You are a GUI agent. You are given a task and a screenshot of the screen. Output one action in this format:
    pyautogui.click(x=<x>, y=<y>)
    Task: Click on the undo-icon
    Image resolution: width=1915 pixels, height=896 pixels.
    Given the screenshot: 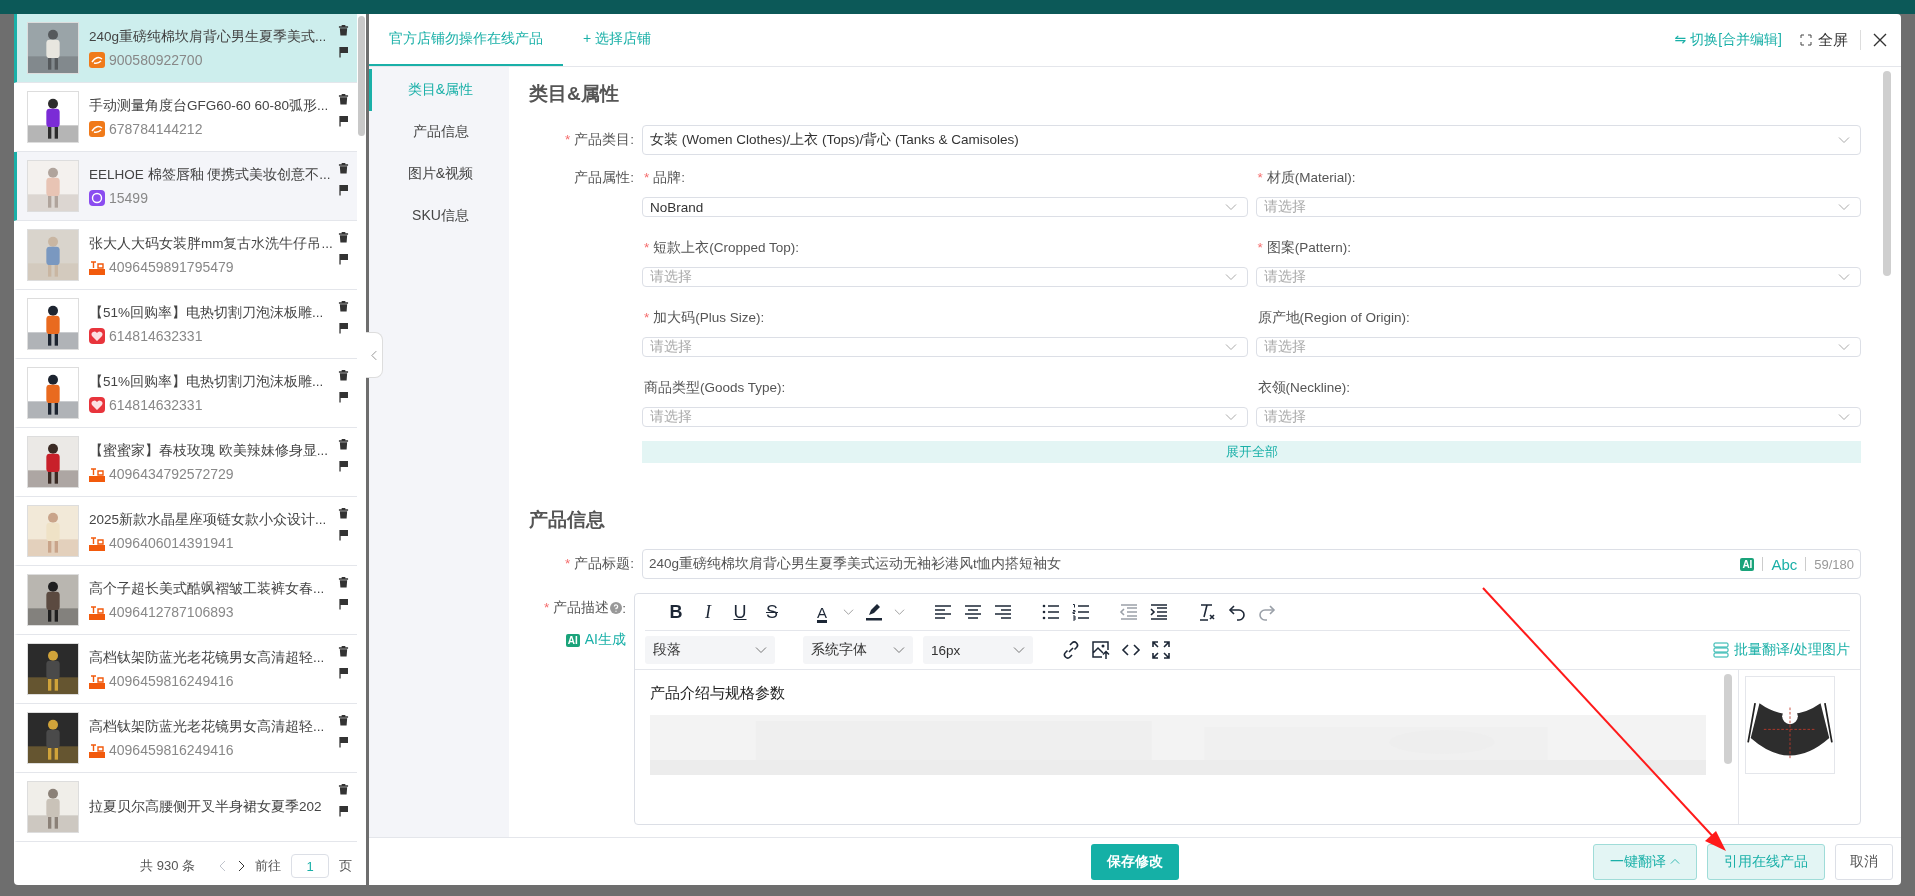 What is the action you would take?
    pyautogui.click(x=1237, y=612)
    